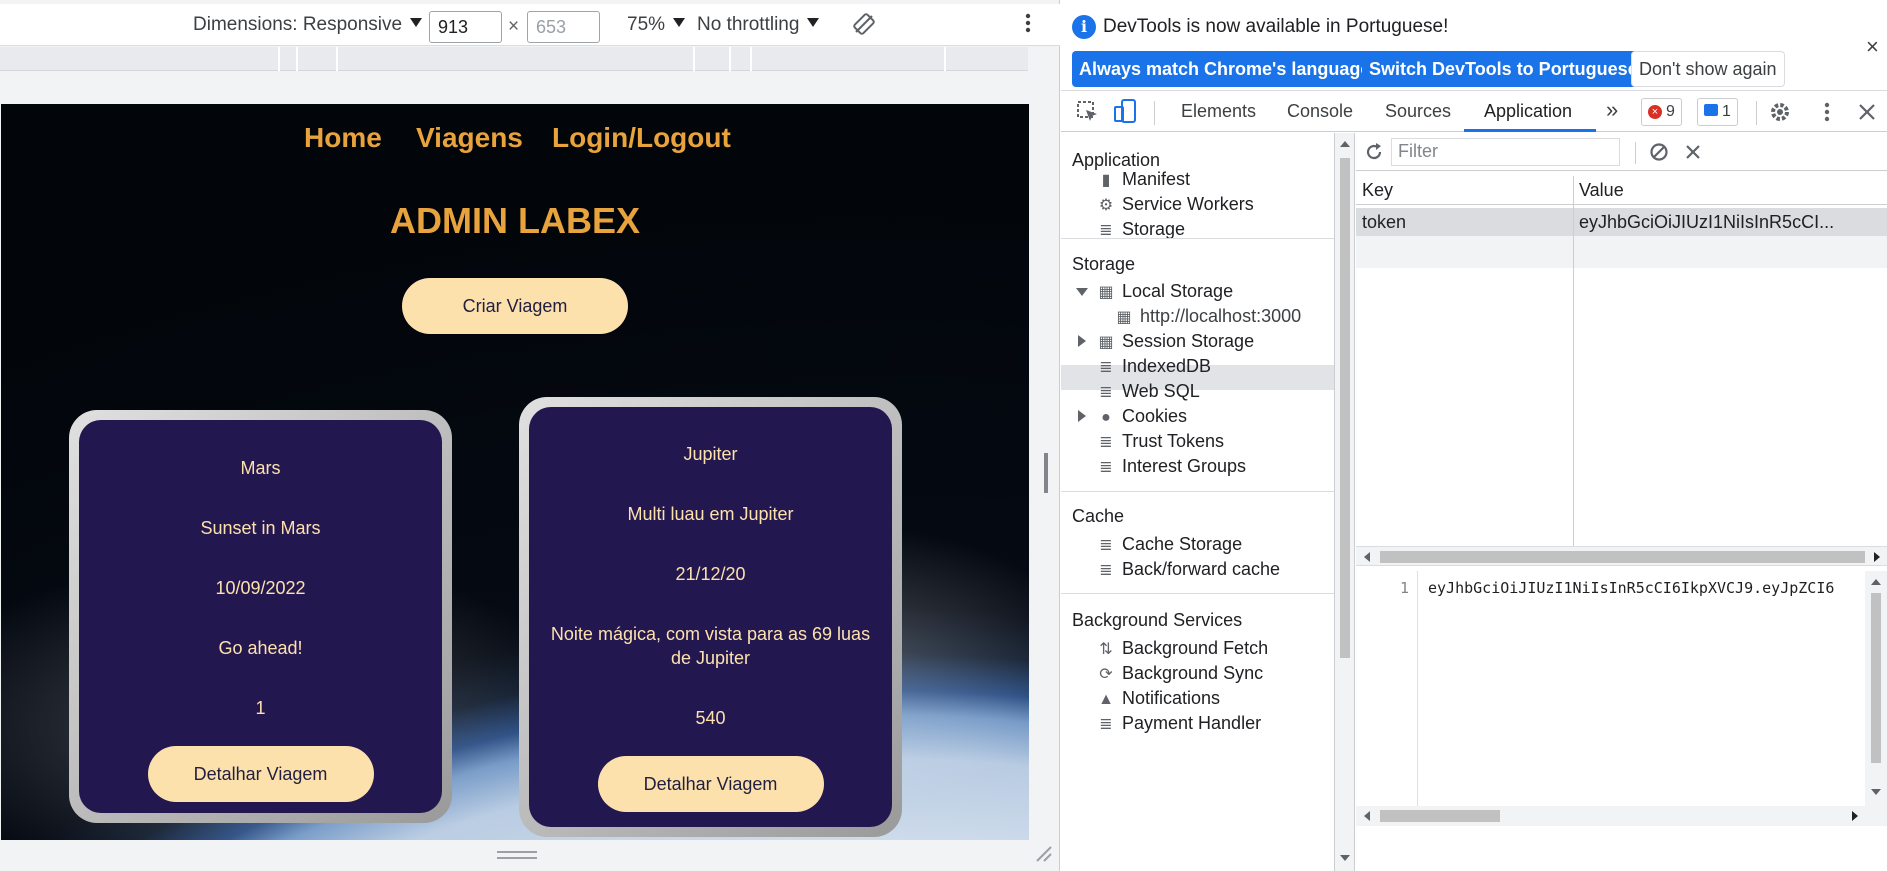 The image size is (1887, 871). What do you see at coordinates (1106, 699) in the screenshot?
I see `bell-icon: ▲` at bounding box center [1106, 699].